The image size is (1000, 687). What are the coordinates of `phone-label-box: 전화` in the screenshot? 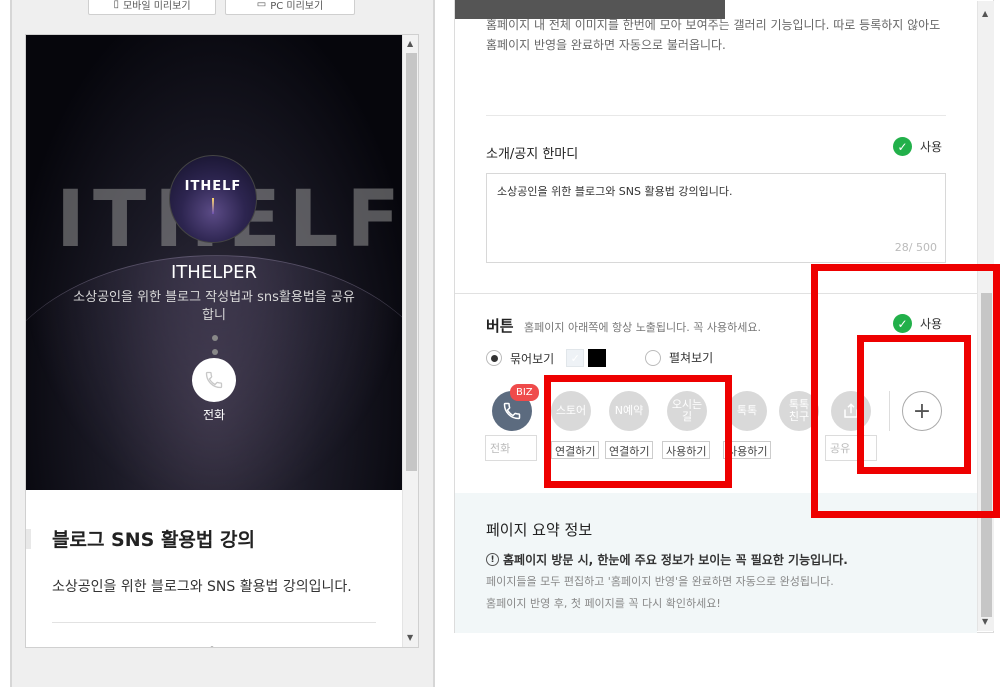 It's located at (511, 448).